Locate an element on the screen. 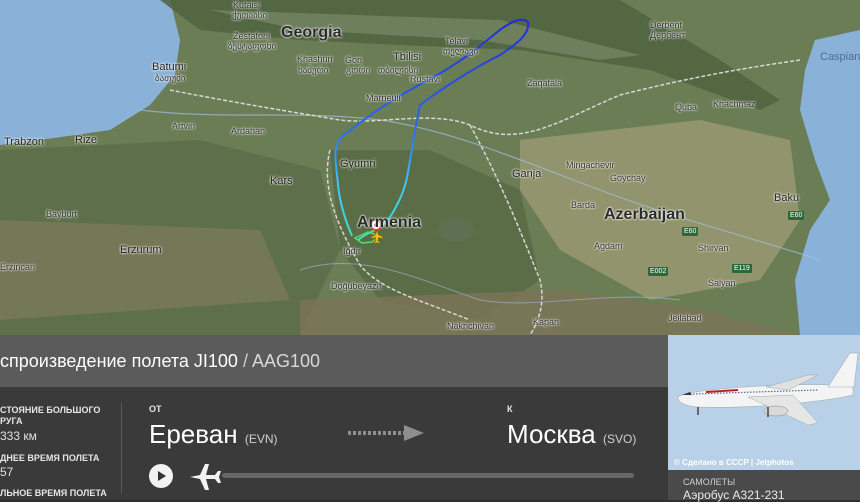 The image size is (860, 502). label-caspian: Caspian is located at coordinates (840, 57).